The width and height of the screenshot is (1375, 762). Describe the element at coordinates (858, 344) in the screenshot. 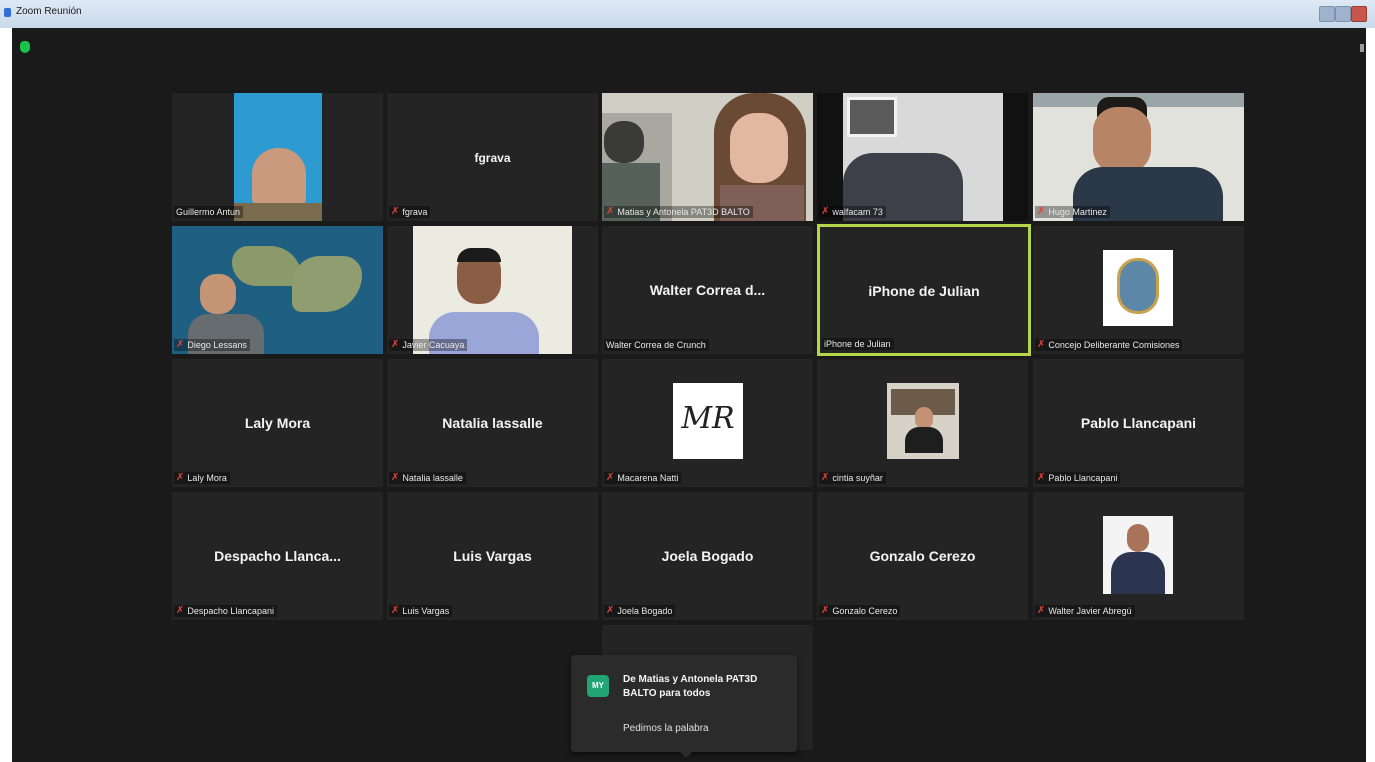

I see `participant-name-label: iPhone de Julian` at that location.